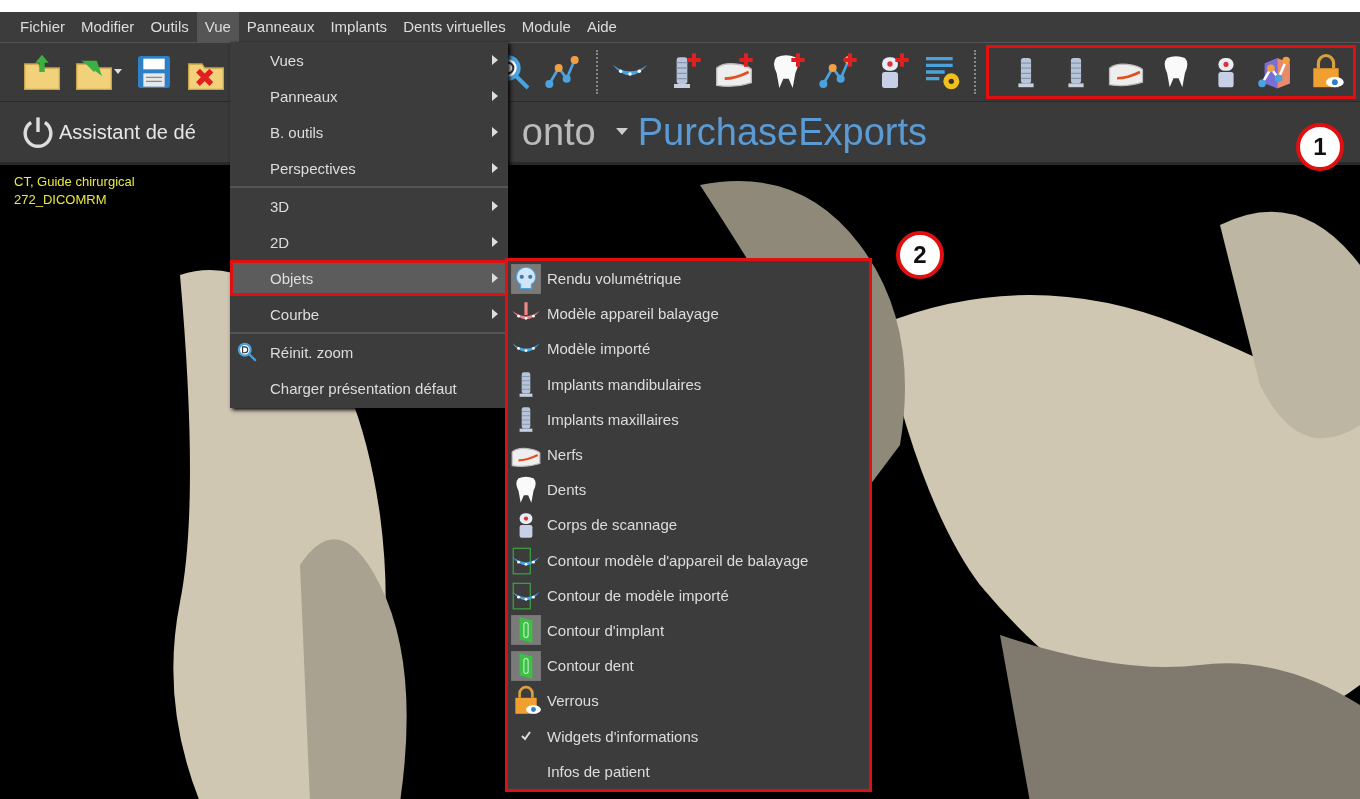  Describe the element at coordinates (688, 771) in the screenshot. I see `menu-item: Infos de patient` at that location.